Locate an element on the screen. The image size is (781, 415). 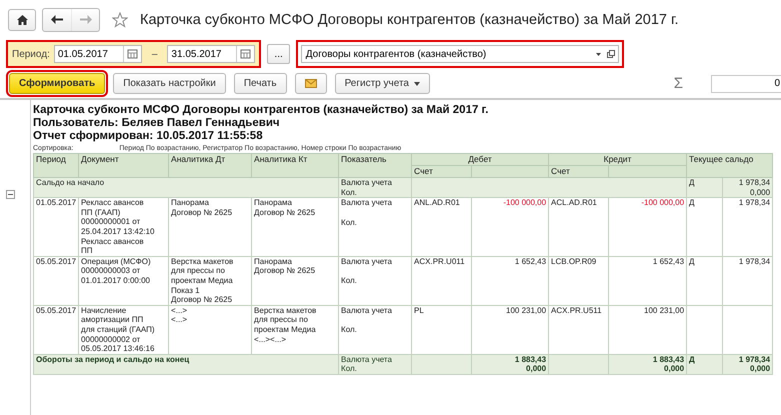
column-header: Аналитика Дт is located at coordinates (210, 166).